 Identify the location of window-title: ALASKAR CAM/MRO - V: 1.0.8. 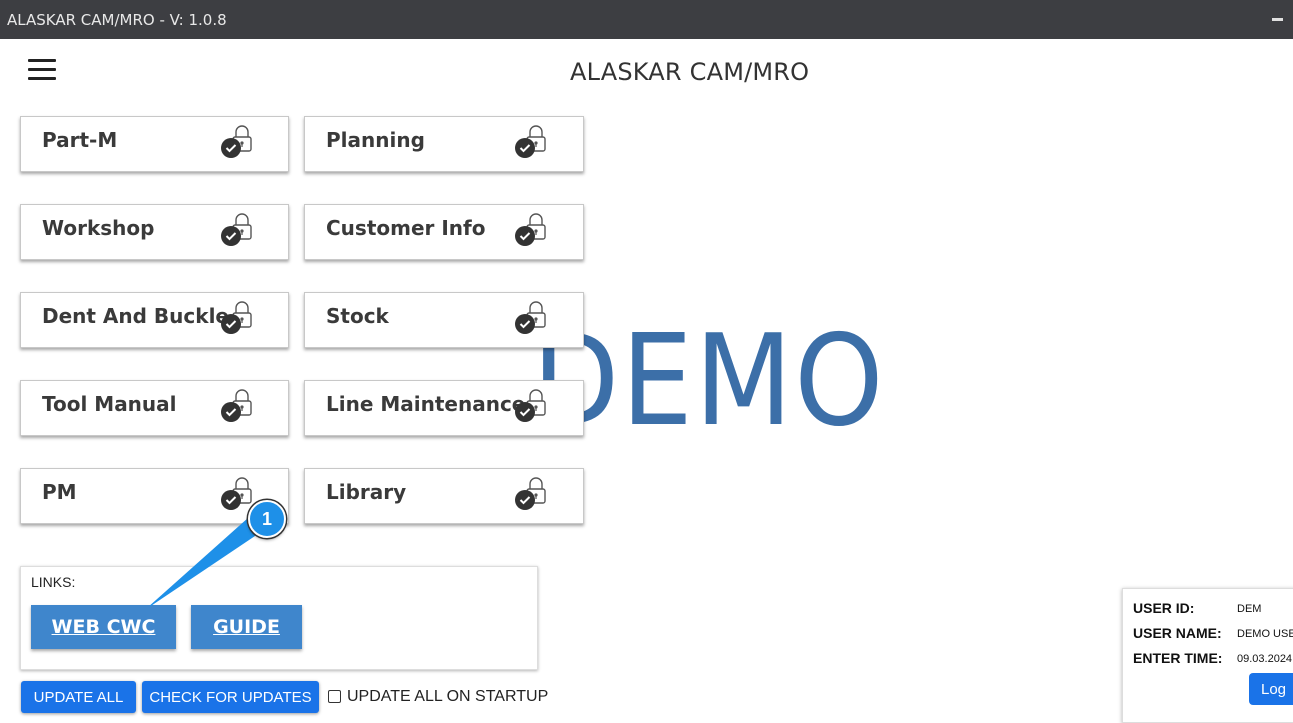
(117, 20).